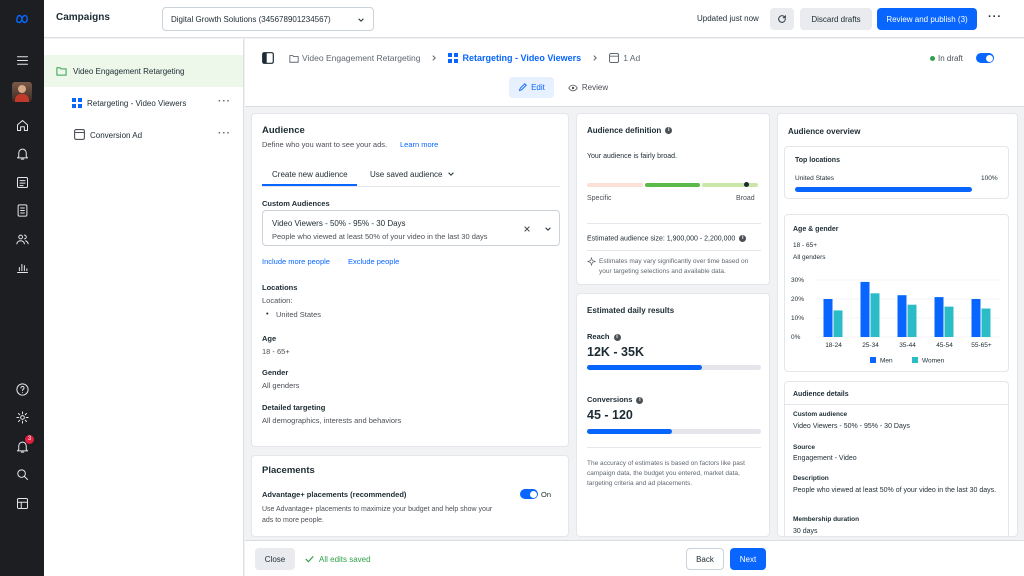  I want to click on gauge-indicator, so click(746, 184).